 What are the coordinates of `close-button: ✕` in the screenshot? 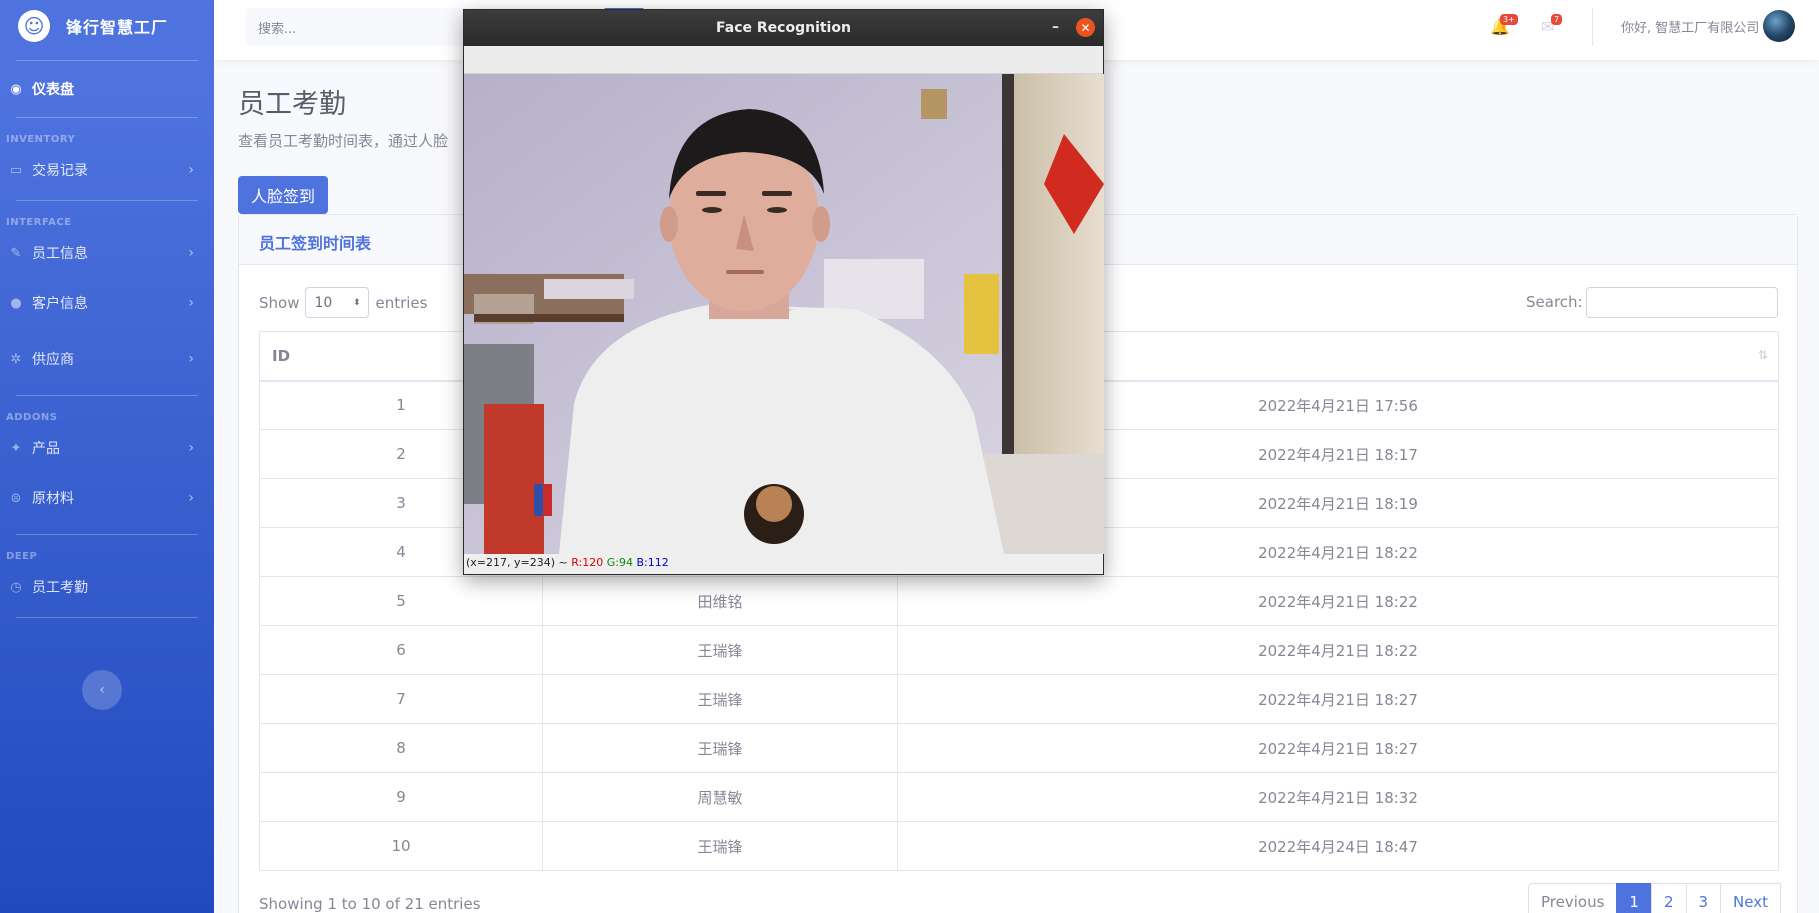 It's located at (1085, 27).